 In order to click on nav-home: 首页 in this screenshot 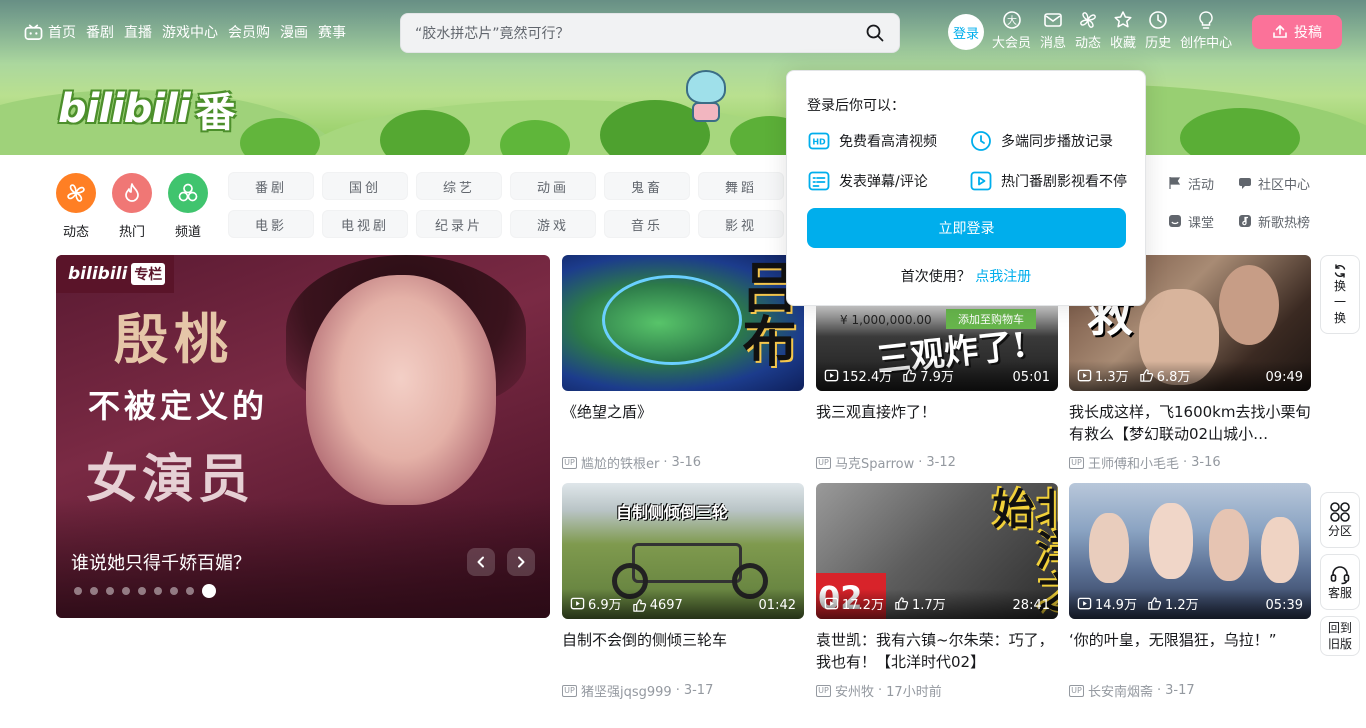, I will do `click(50, 32)`.